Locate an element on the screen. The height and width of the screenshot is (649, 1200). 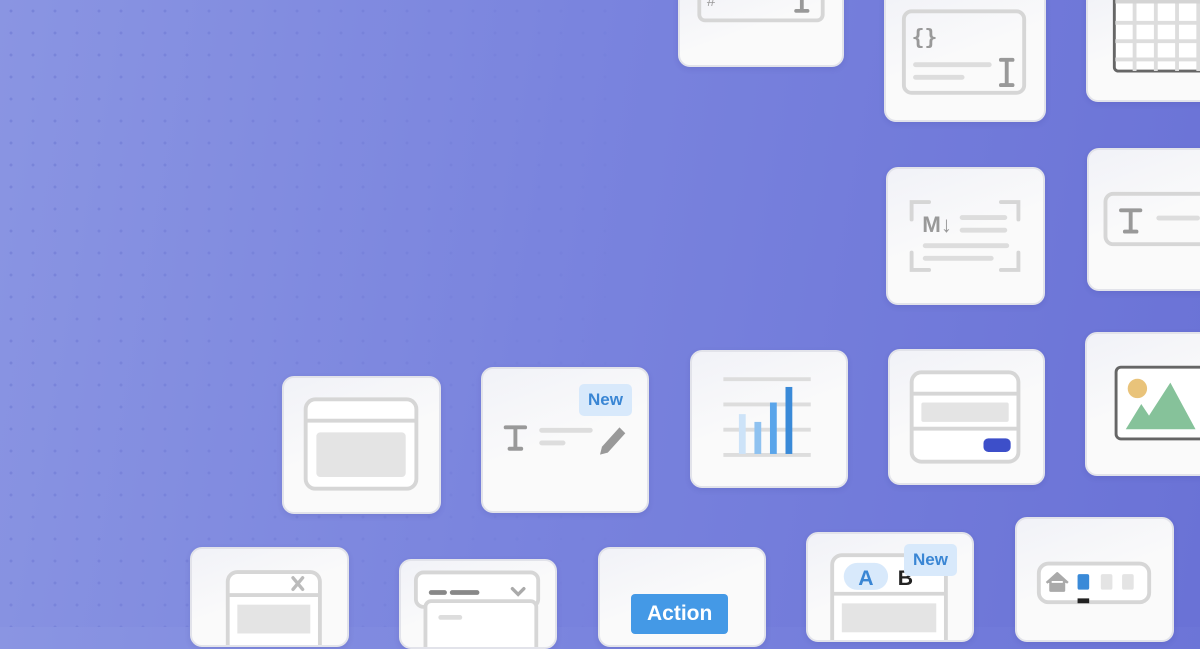
tile-text-input is located at coordinates (1143, 219).